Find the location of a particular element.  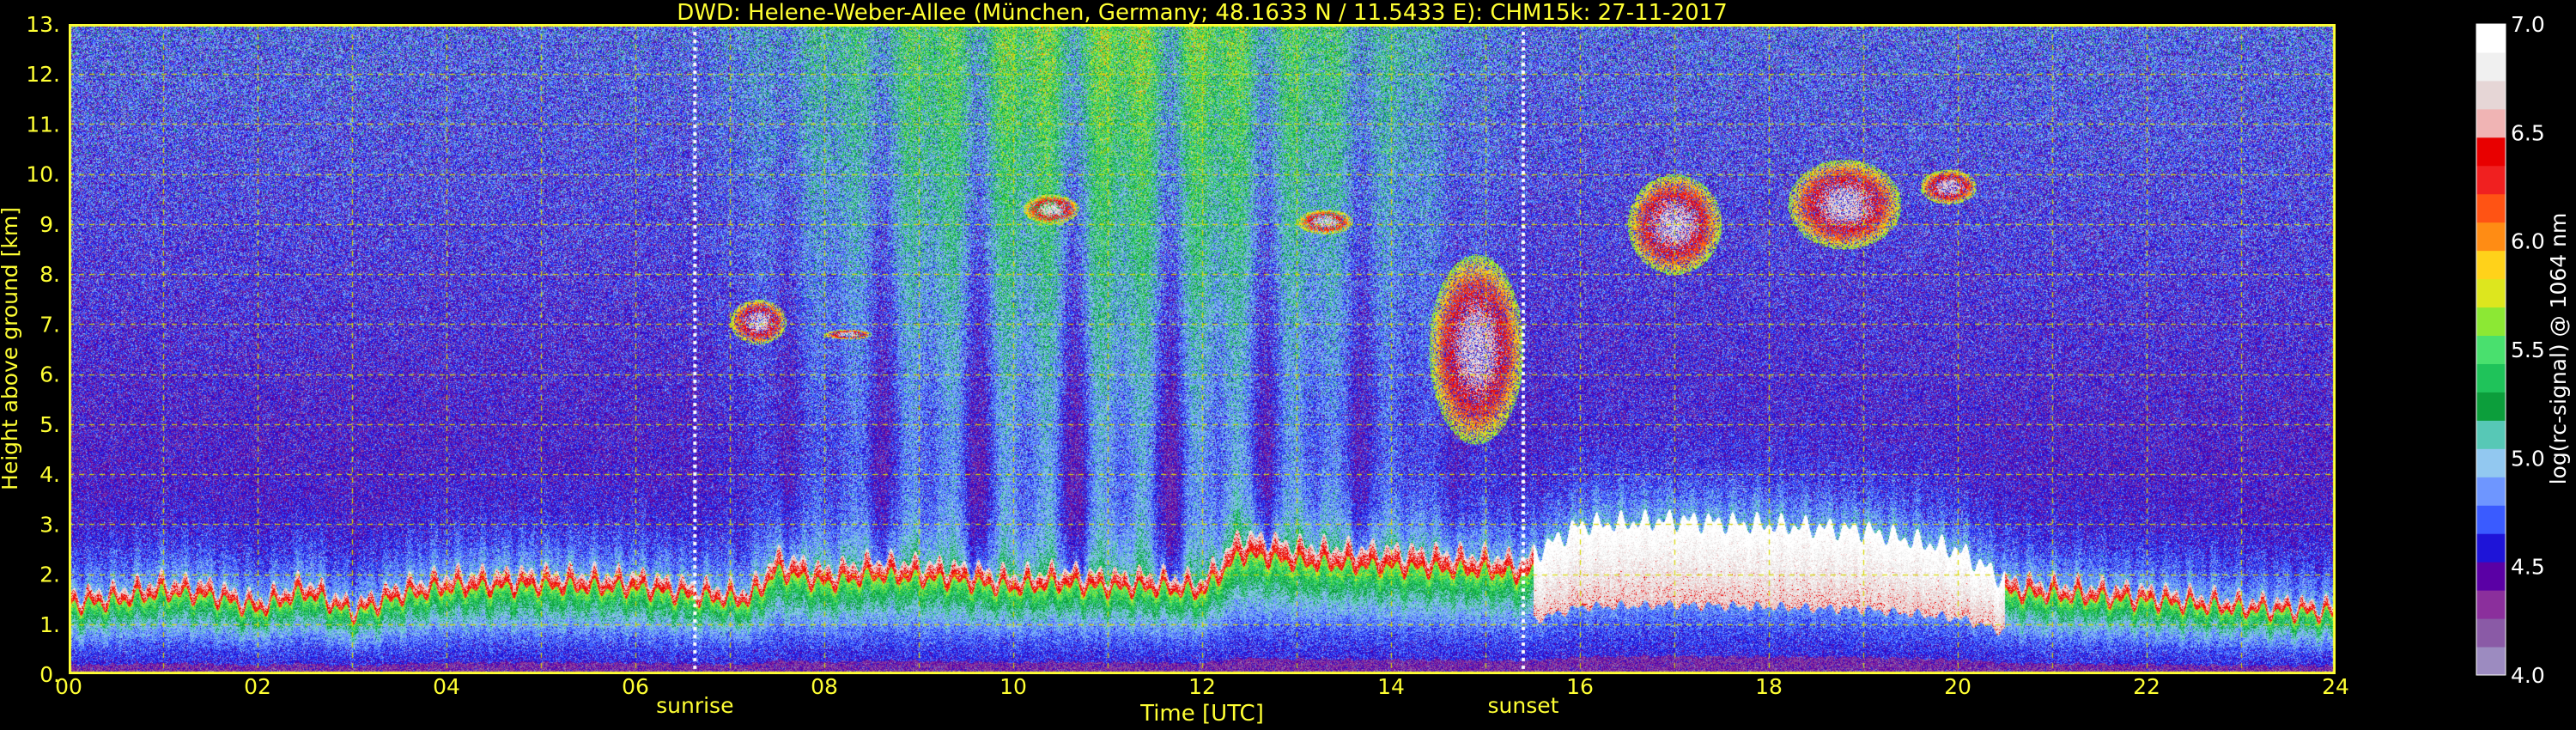

colorbar-tick-label: 7.0 is located at coordinates (2528, 24).